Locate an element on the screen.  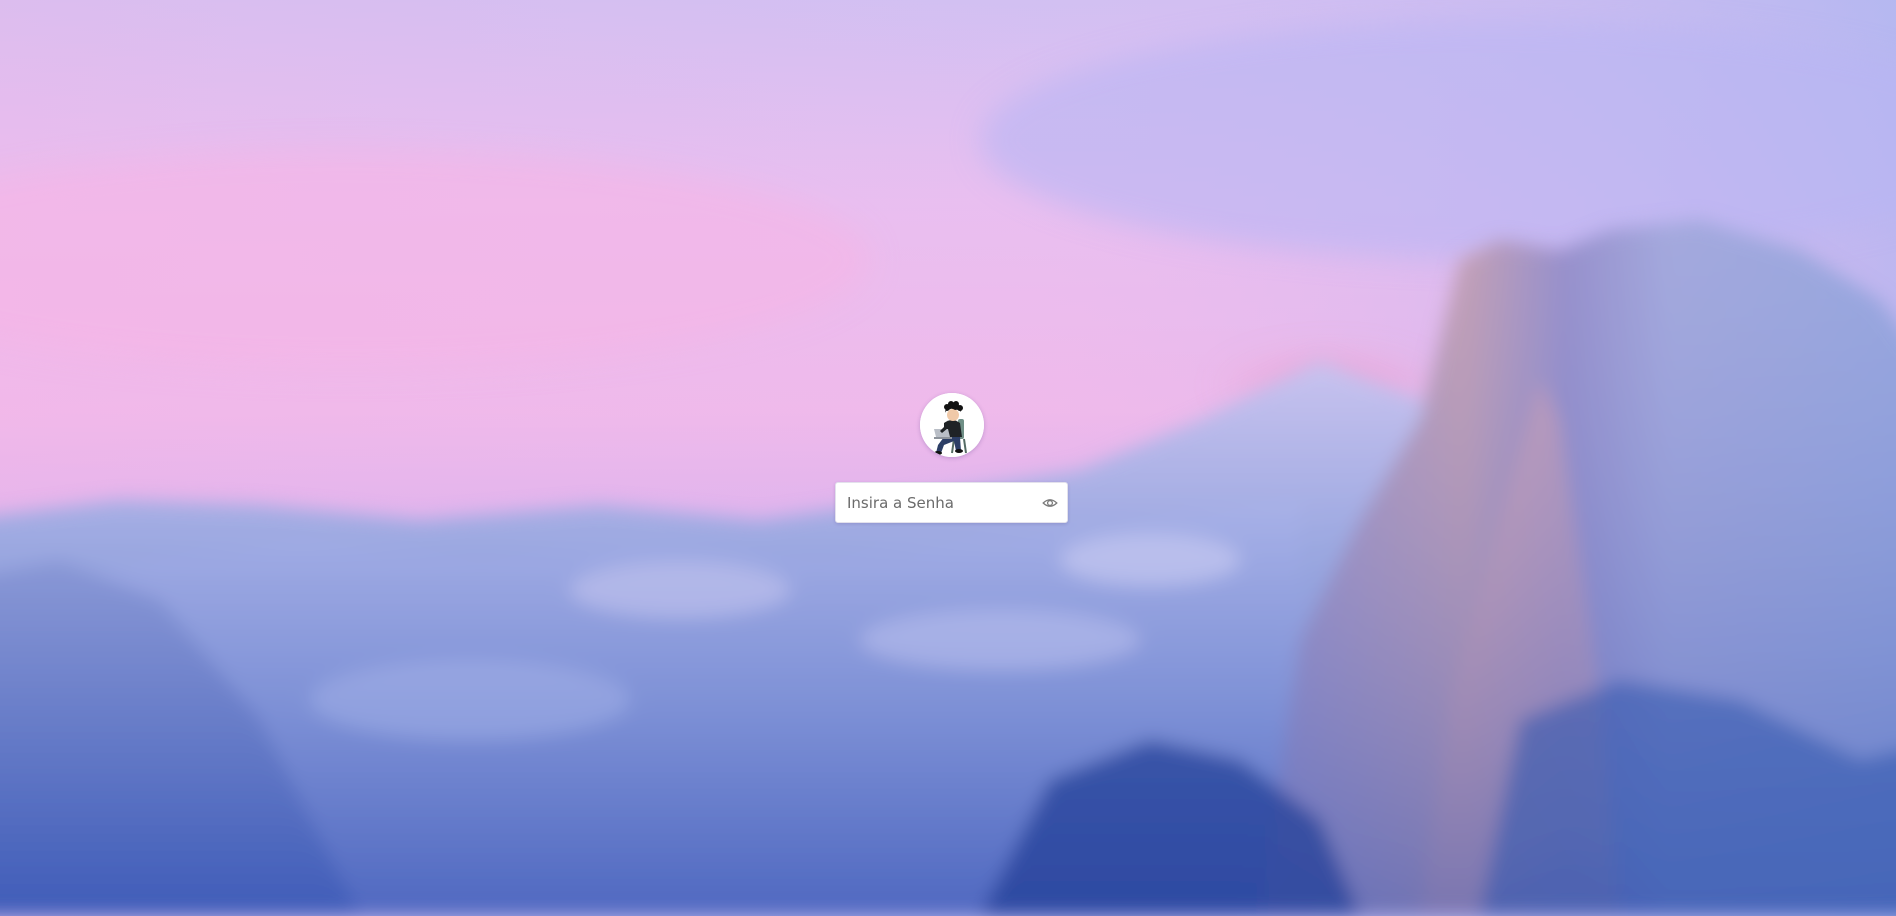
avatar-illustration is located at coordinates (952, 425).